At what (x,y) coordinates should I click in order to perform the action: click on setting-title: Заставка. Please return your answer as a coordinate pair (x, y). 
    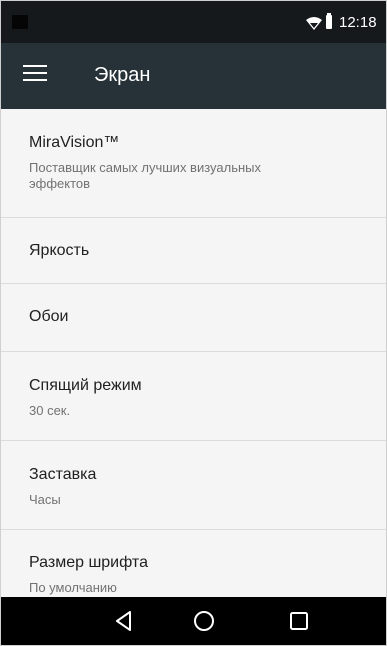
    Looking at the image, I should click on (63, 474).